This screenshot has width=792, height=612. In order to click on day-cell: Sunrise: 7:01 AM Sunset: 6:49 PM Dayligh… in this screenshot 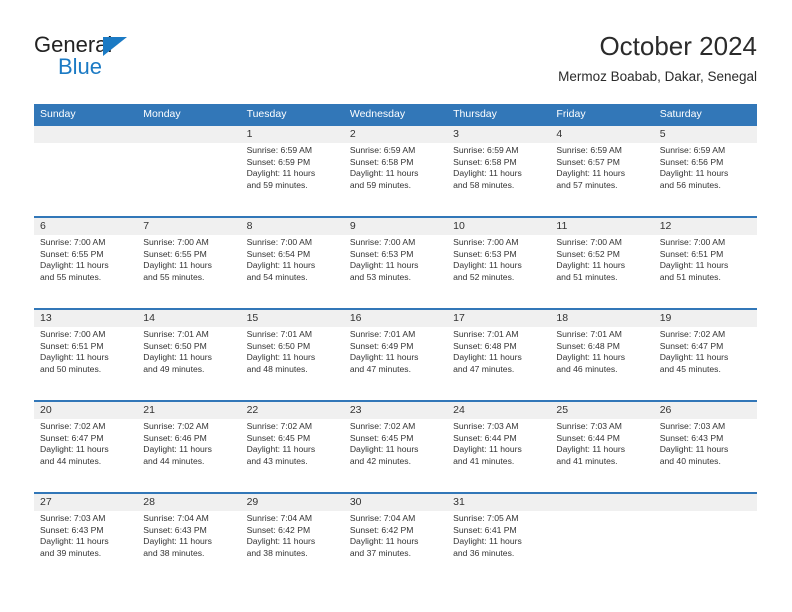, I will do `click(395, 363)`.